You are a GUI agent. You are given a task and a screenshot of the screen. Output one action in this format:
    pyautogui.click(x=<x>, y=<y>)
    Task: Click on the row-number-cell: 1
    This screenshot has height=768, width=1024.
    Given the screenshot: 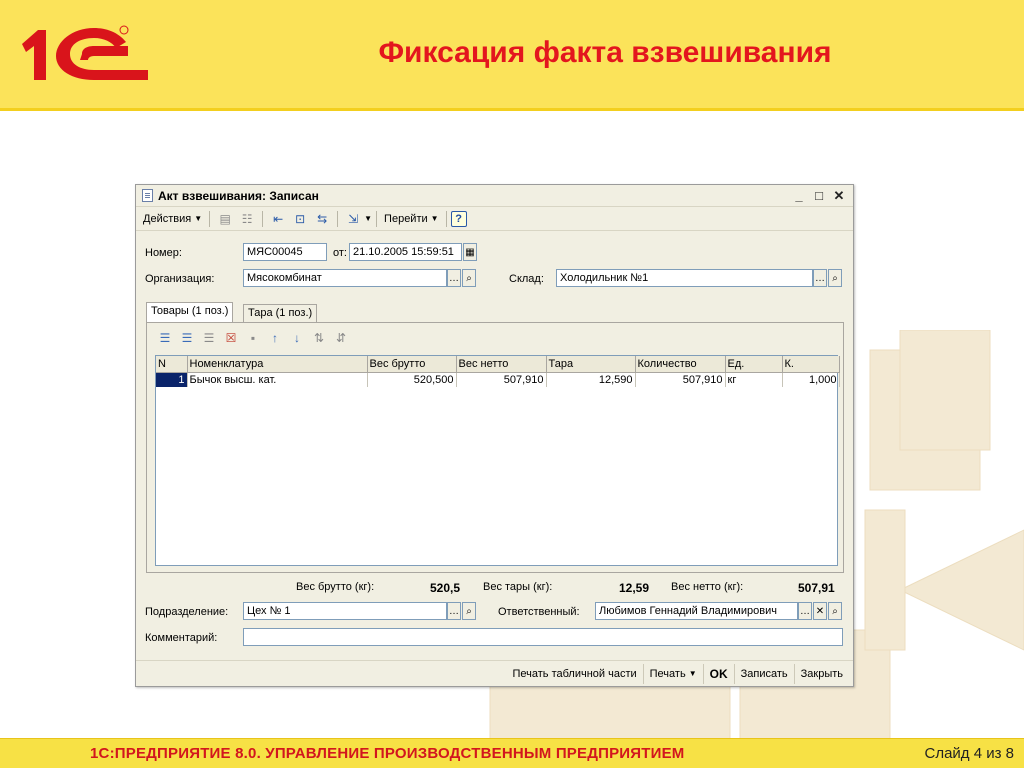 What is the action you would take?
    pyautogui.click(x=172, y=379)
    